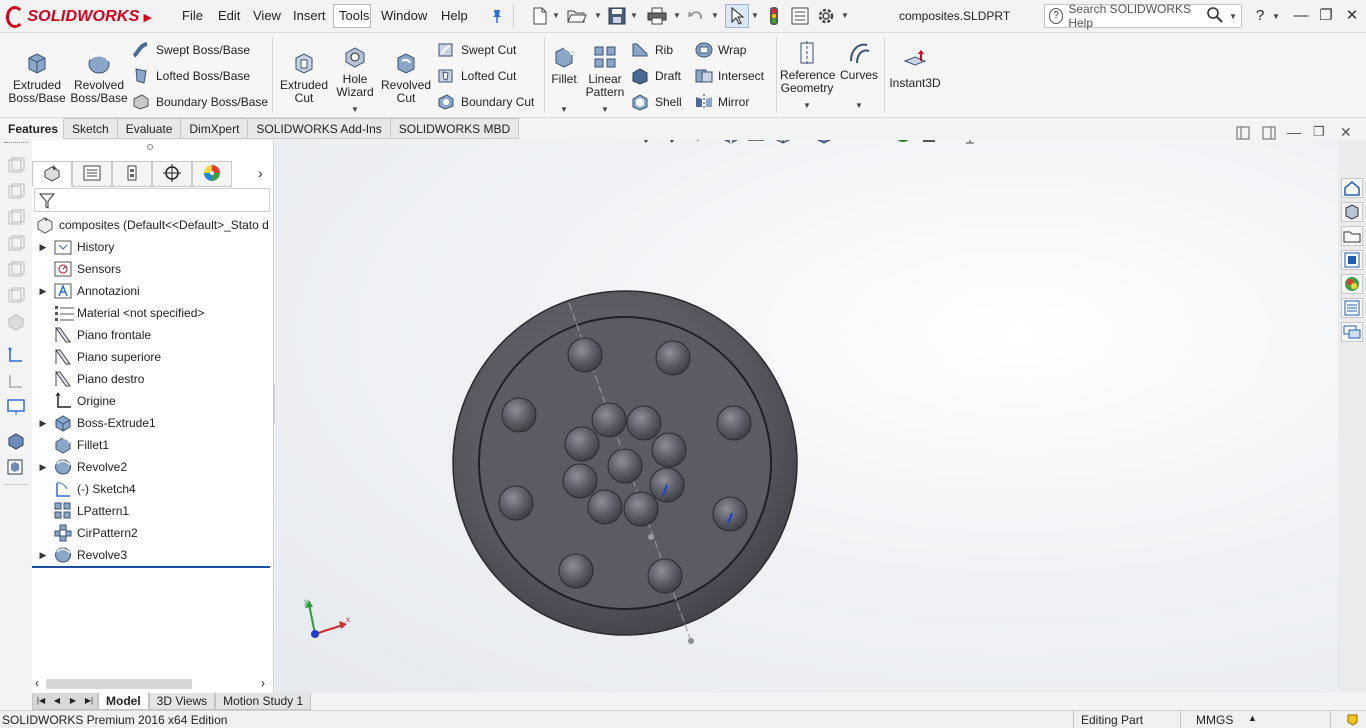 The width and height of the screenshot is (1366, 728). What do you see at coordinates (652, 50) in the screenshot?
I see `rib-button: Rib` at bounding box center [652, 50].